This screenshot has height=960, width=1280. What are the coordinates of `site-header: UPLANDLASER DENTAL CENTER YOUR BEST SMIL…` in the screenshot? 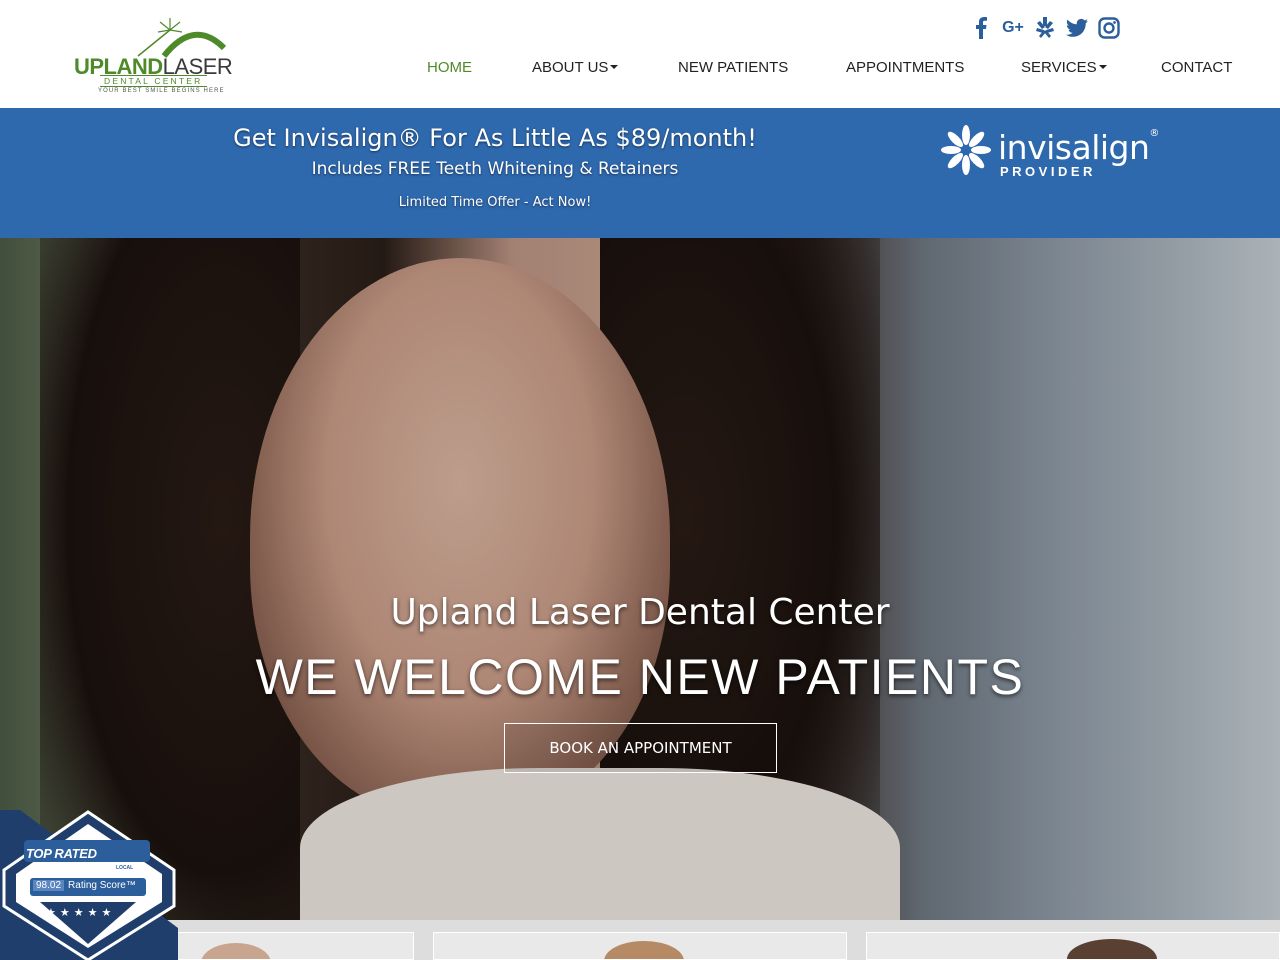 It's located at (640, 54).